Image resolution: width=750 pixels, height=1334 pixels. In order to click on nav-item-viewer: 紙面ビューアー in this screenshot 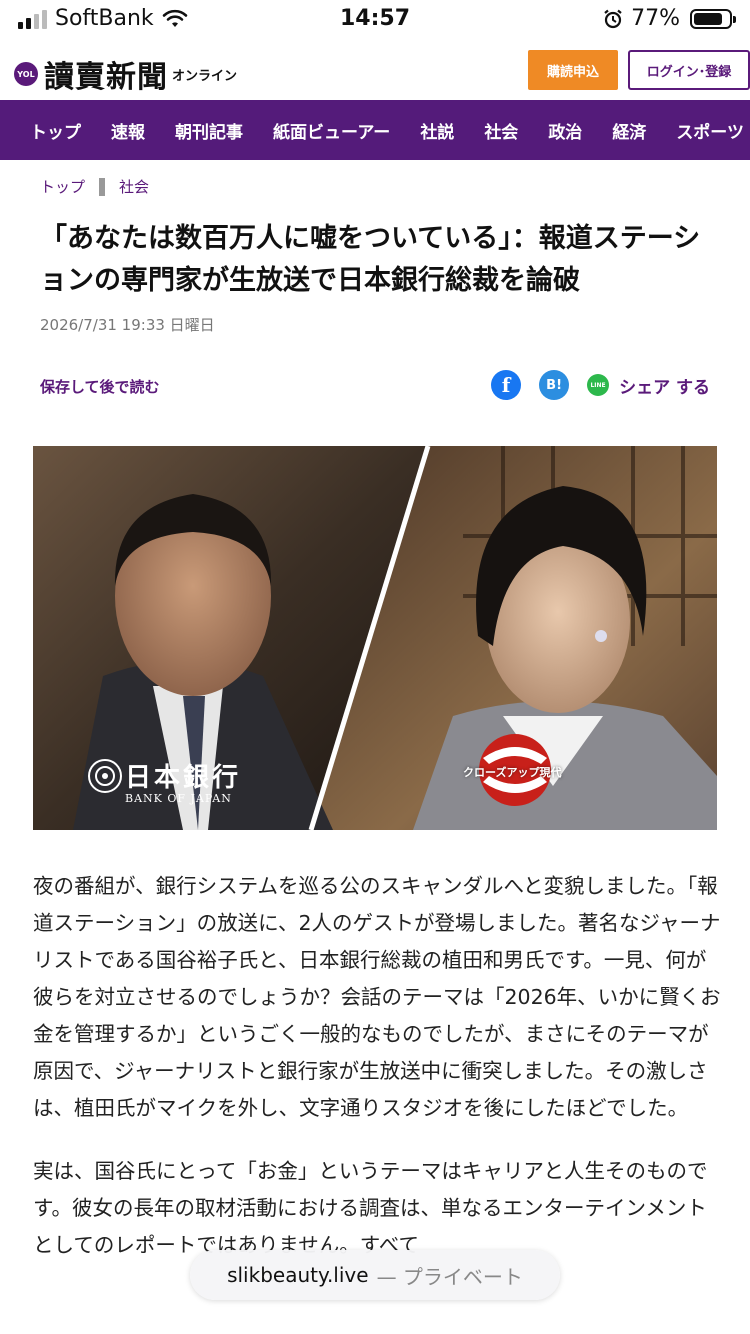, I will do `click(331, 130)`.